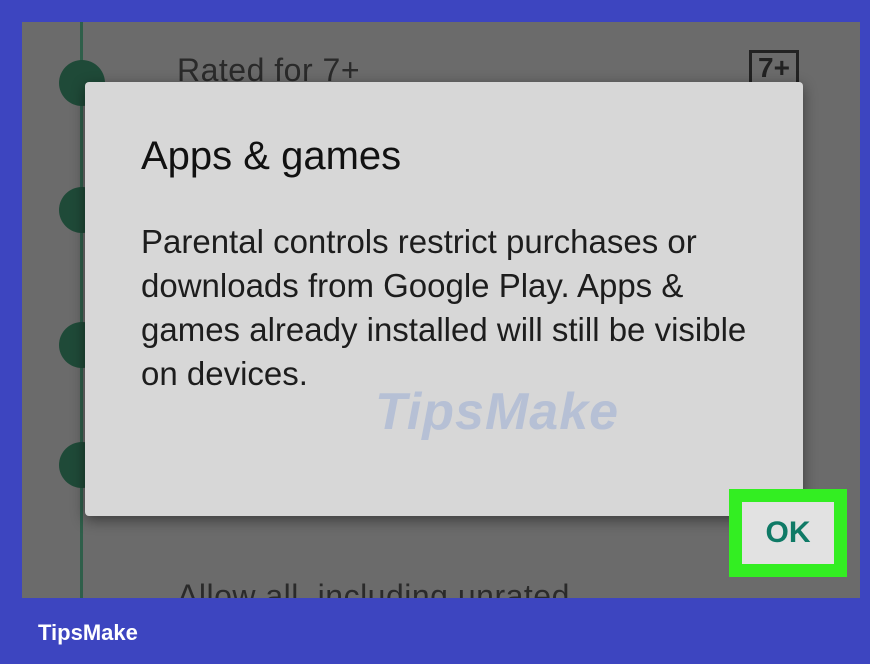 The height and width of the screenshot is (664, 870). I want to click on radio-track, so click(81, 310).